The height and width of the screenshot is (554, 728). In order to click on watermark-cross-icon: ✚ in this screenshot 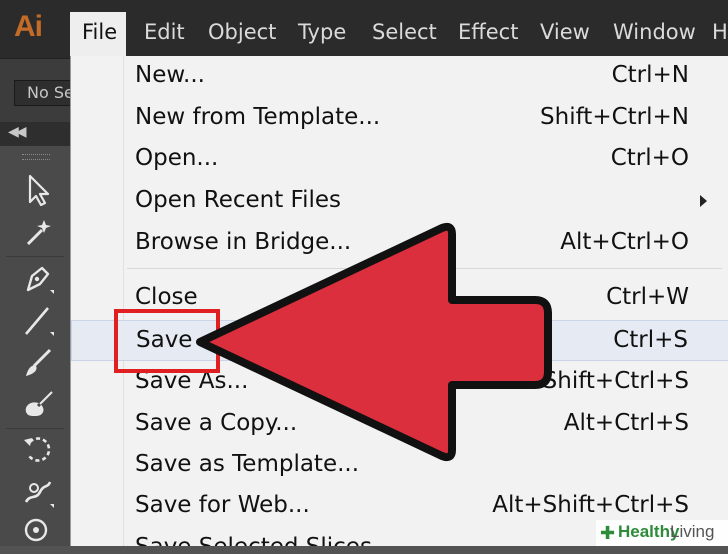, I will do `click(608, 533)`.